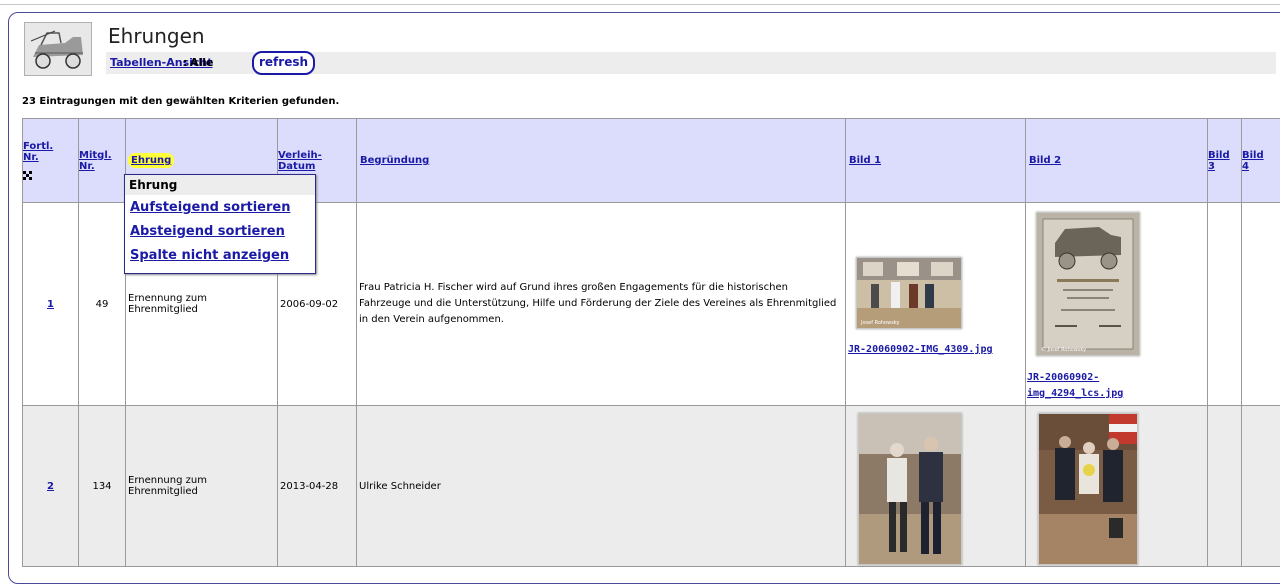 The image size is (1280, 584). Describe the element at coordinates (58, 49) in the screenshot. I see `fire-engine-logo` at that location.